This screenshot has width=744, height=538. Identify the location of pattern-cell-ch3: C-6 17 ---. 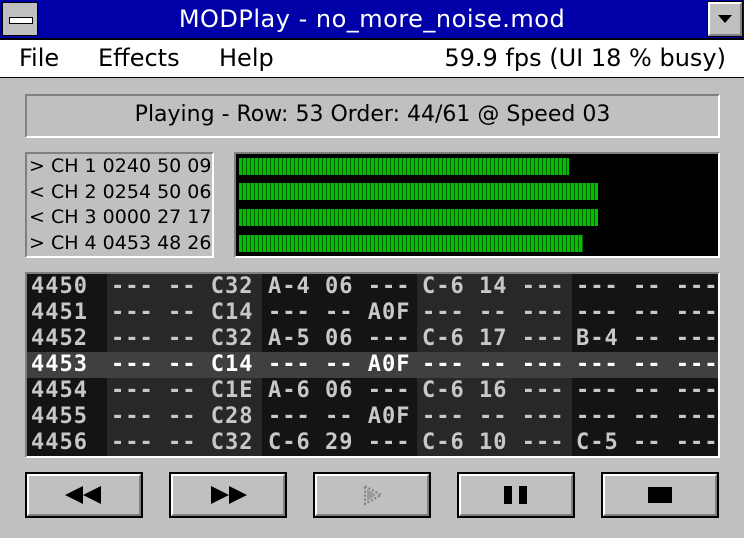
(493, 338).